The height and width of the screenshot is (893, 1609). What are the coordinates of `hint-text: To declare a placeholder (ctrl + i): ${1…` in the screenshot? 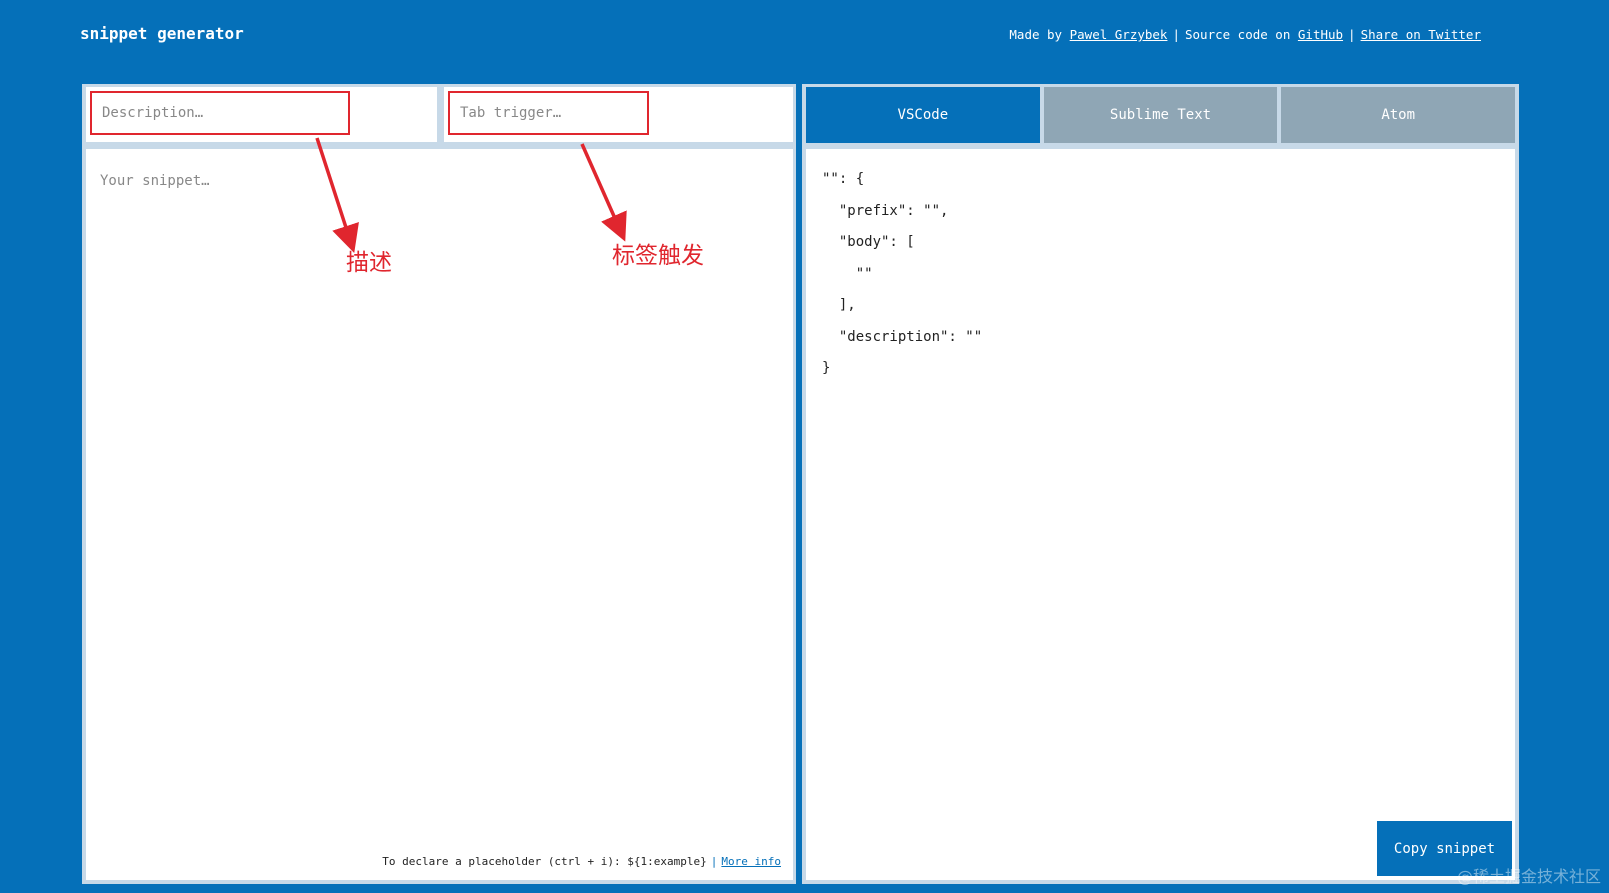 It's located at (544, 861).